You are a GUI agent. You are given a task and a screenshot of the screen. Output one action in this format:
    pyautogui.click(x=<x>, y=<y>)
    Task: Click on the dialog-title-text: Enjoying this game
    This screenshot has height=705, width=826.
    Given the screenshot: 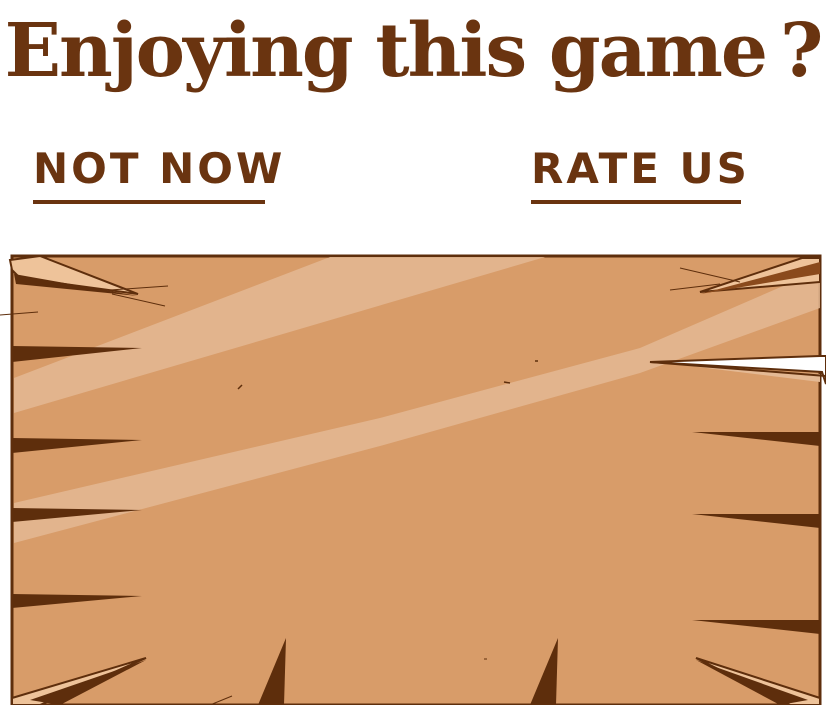 What is the action you would take?
    pyautogui.click(x=386, y=51)
    